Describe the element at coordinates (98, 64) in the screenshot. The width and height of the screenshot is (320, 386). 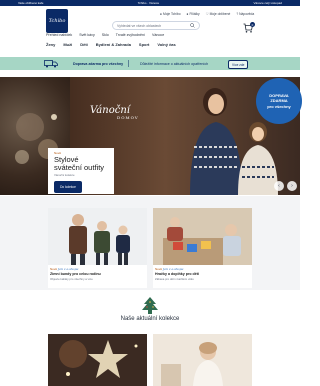
I see `promo-free-shipping: Doprava zdarma pro všechny` at that location.